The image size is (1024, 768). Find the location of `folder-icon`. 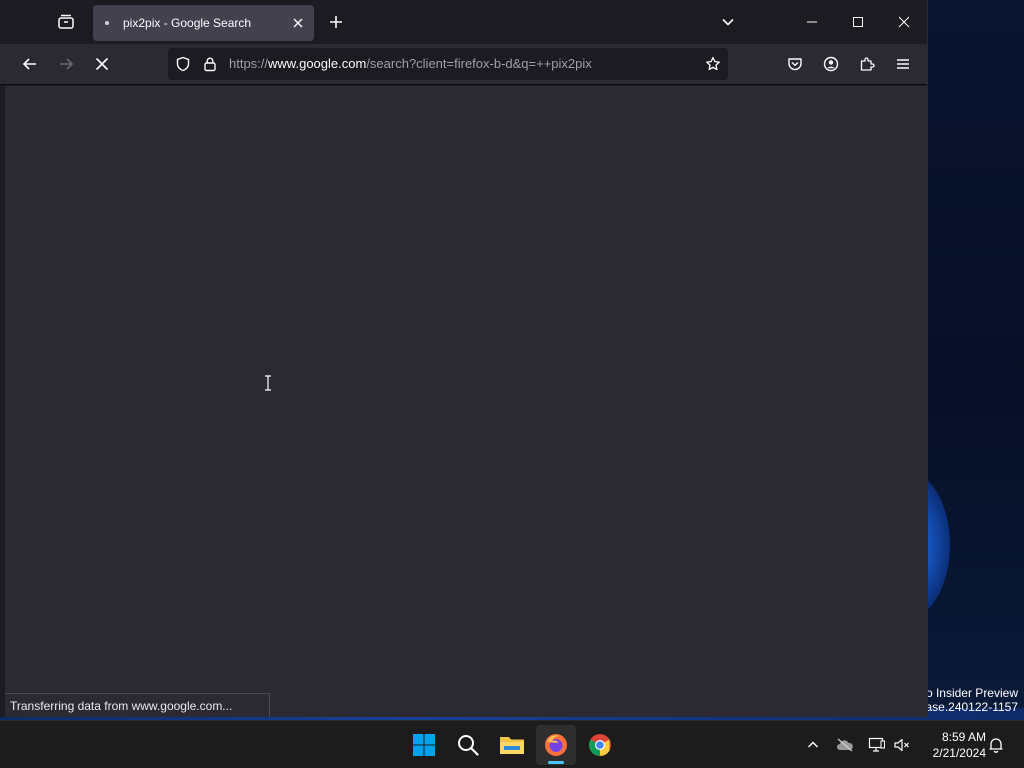

folder-icon is located at coordinates (512, 745).